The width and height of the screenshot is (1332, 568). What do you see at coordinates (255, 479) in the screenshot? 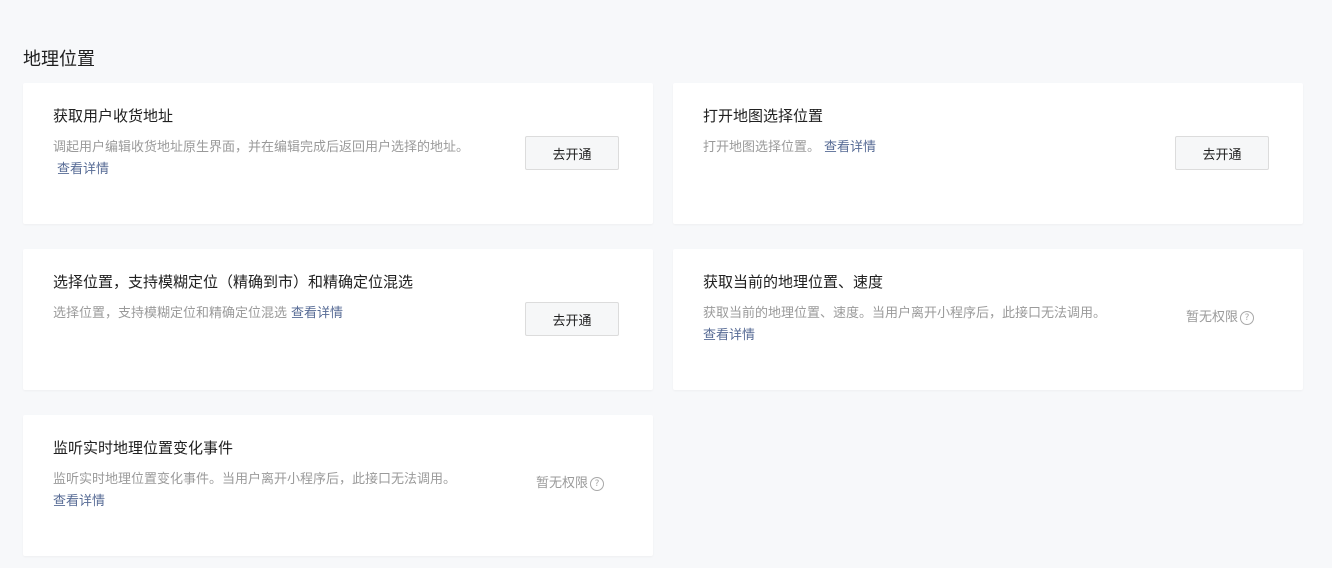
I see `description-text: 监听实时地理位置变化事件。当用户离开小程序后，此接口无法调用。` at bounding box center [255, 479].